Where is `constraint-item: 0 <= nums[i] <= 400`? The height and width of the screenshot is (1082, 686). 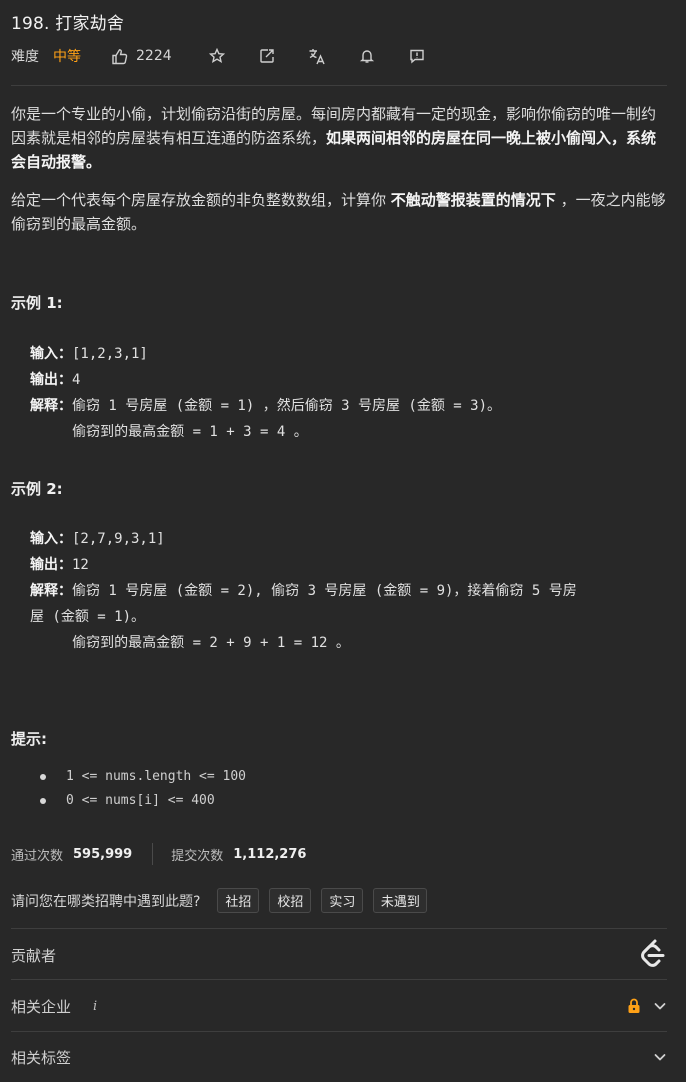
constraint-item: 0 <= nums[i] <= 400 is located at coordinates (127, 800).